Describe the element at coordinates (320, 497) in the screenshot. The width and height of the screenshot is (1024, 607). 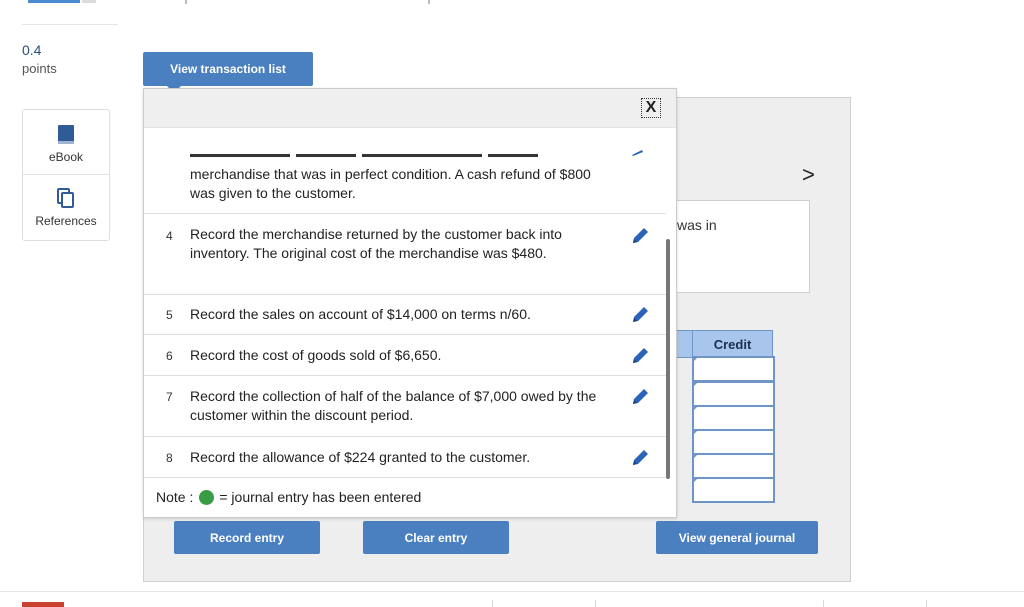
I see `note-text: = journal entry has been entered` at that location.